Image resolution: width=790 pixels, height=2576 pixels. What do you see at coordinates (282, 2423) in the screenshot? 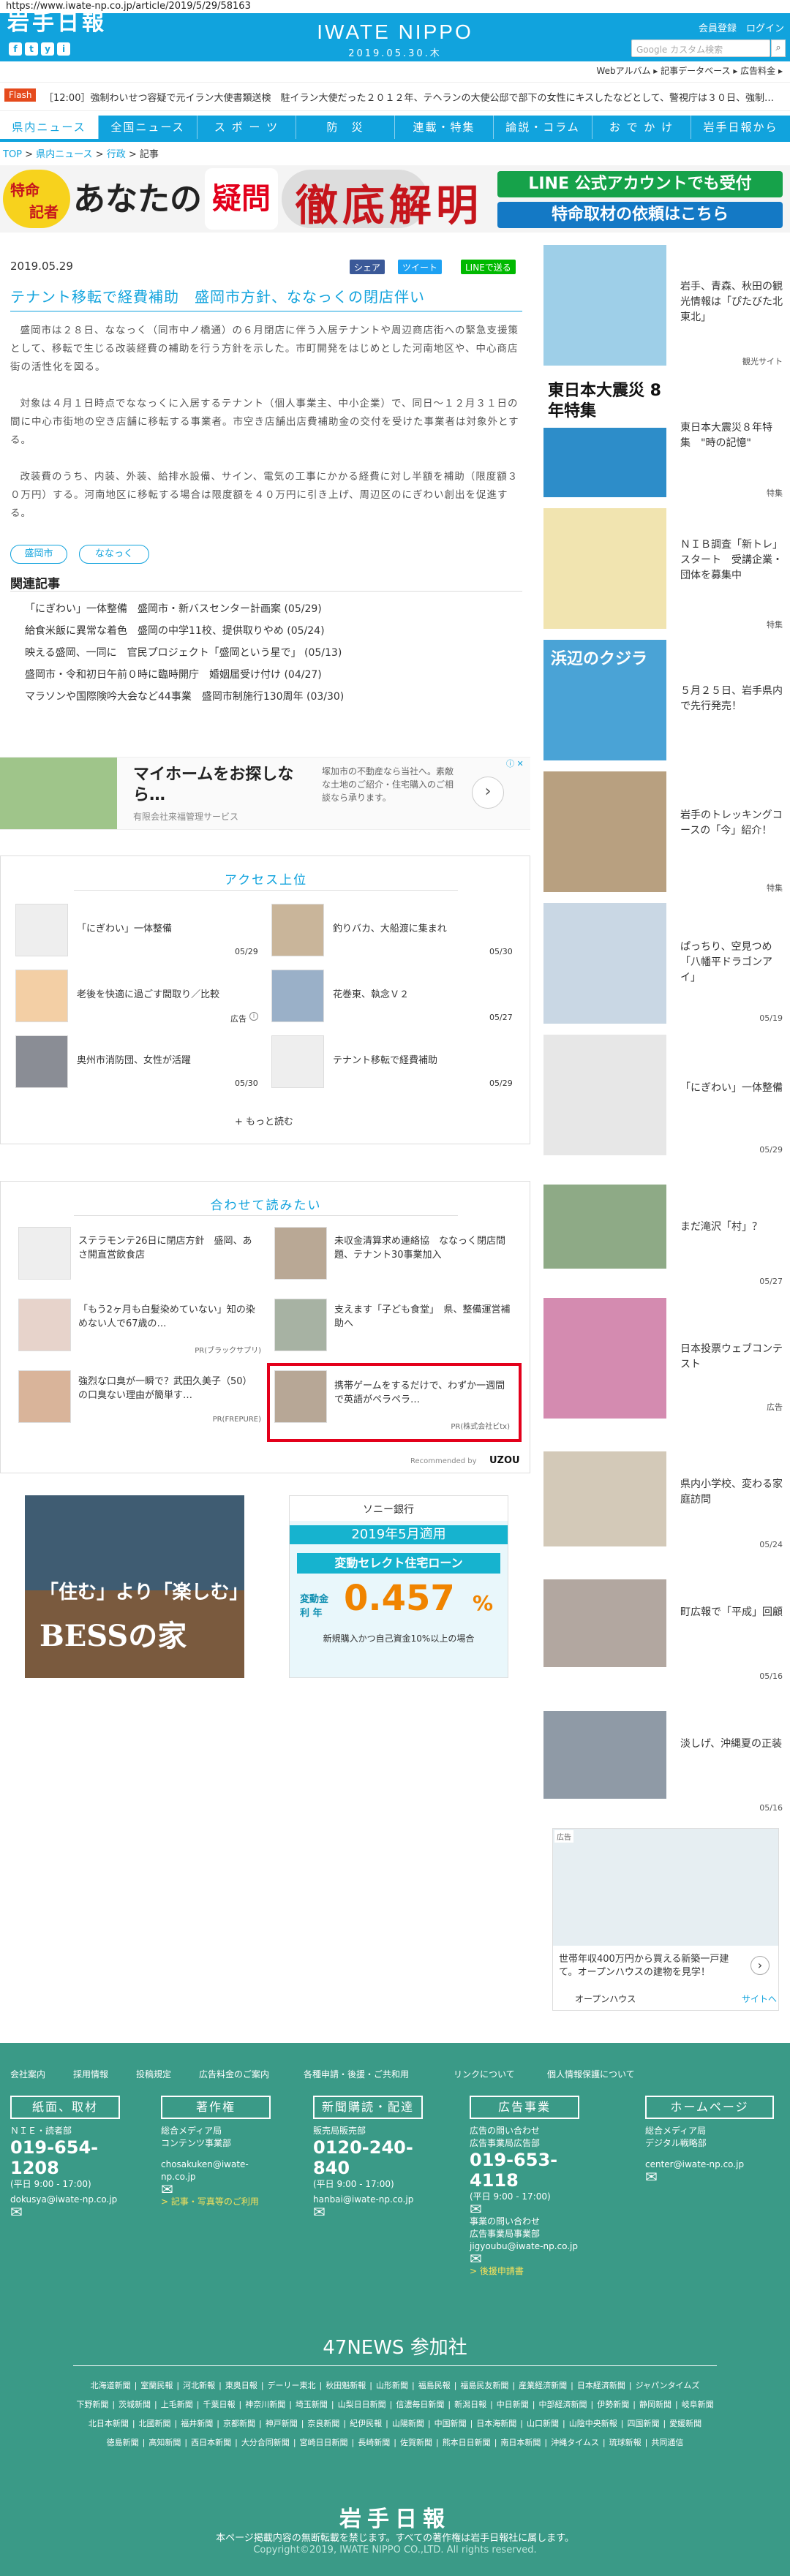
I see `news47-link: 神戸新聞` at bounding box center [282, 2423].